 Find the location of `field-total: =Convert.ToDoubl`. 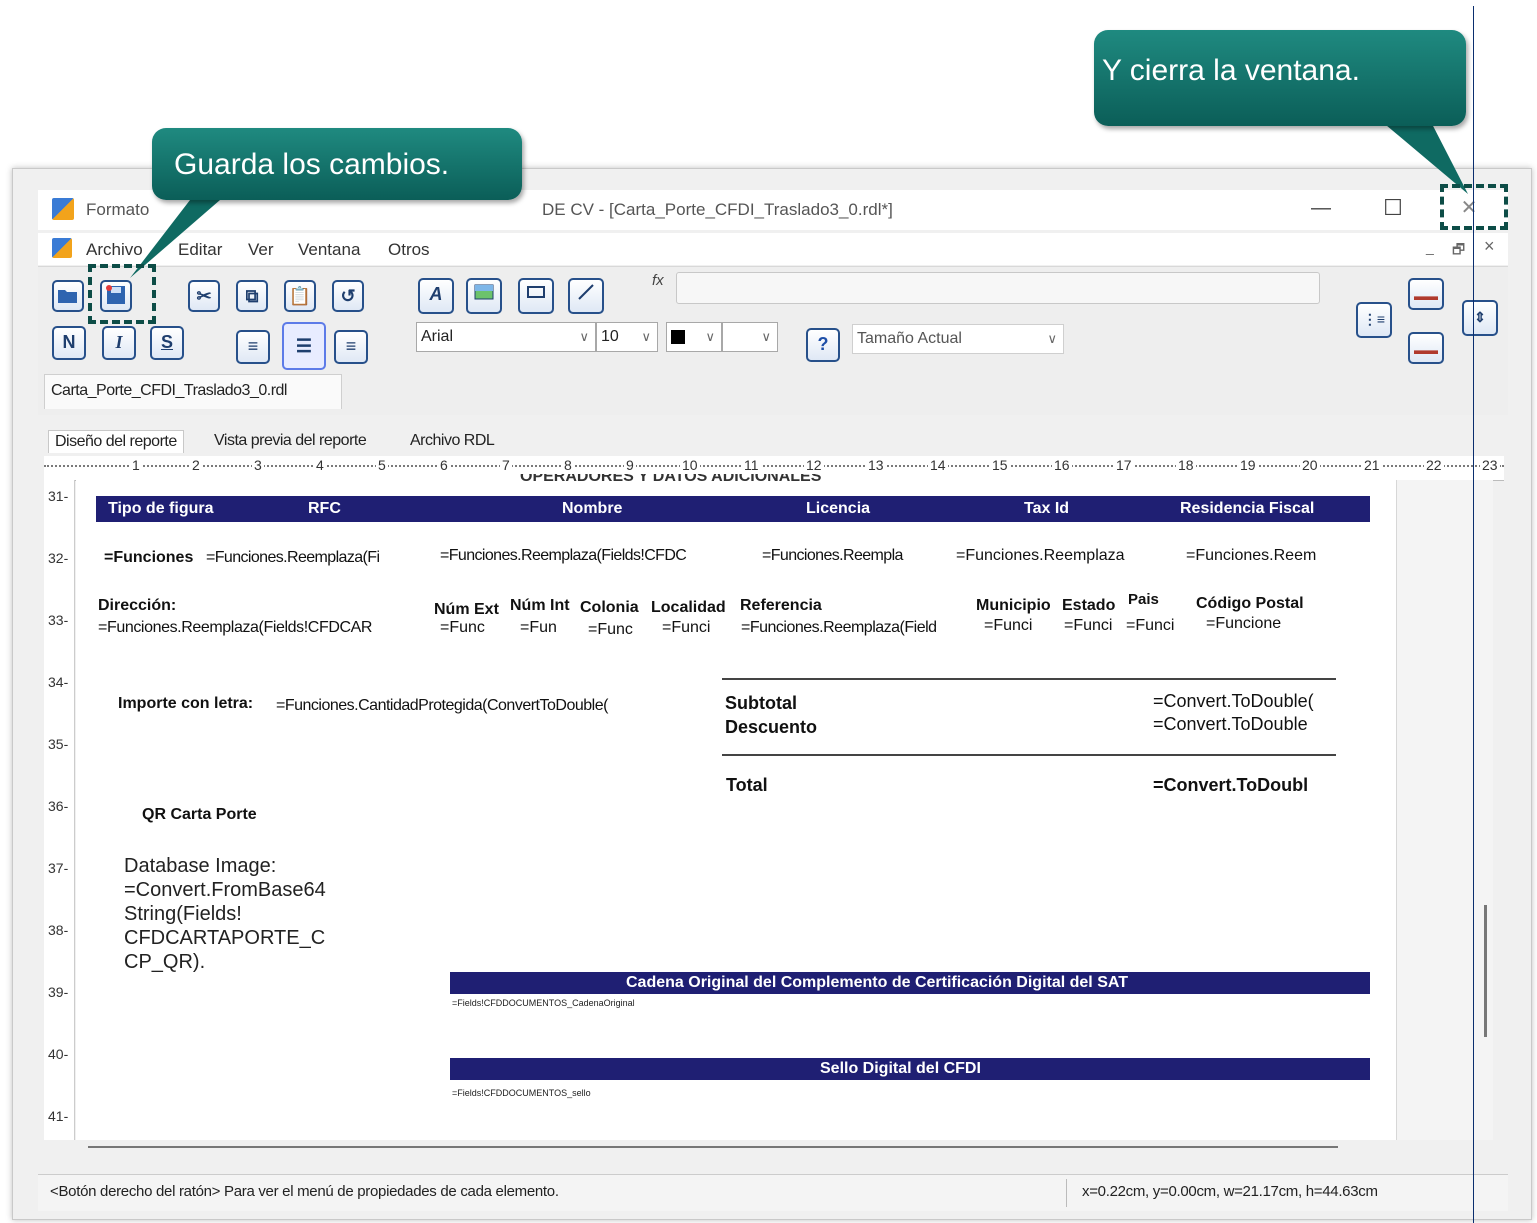

field-total: =Convert.ToDoubl is located at coordinates (1230, 785).